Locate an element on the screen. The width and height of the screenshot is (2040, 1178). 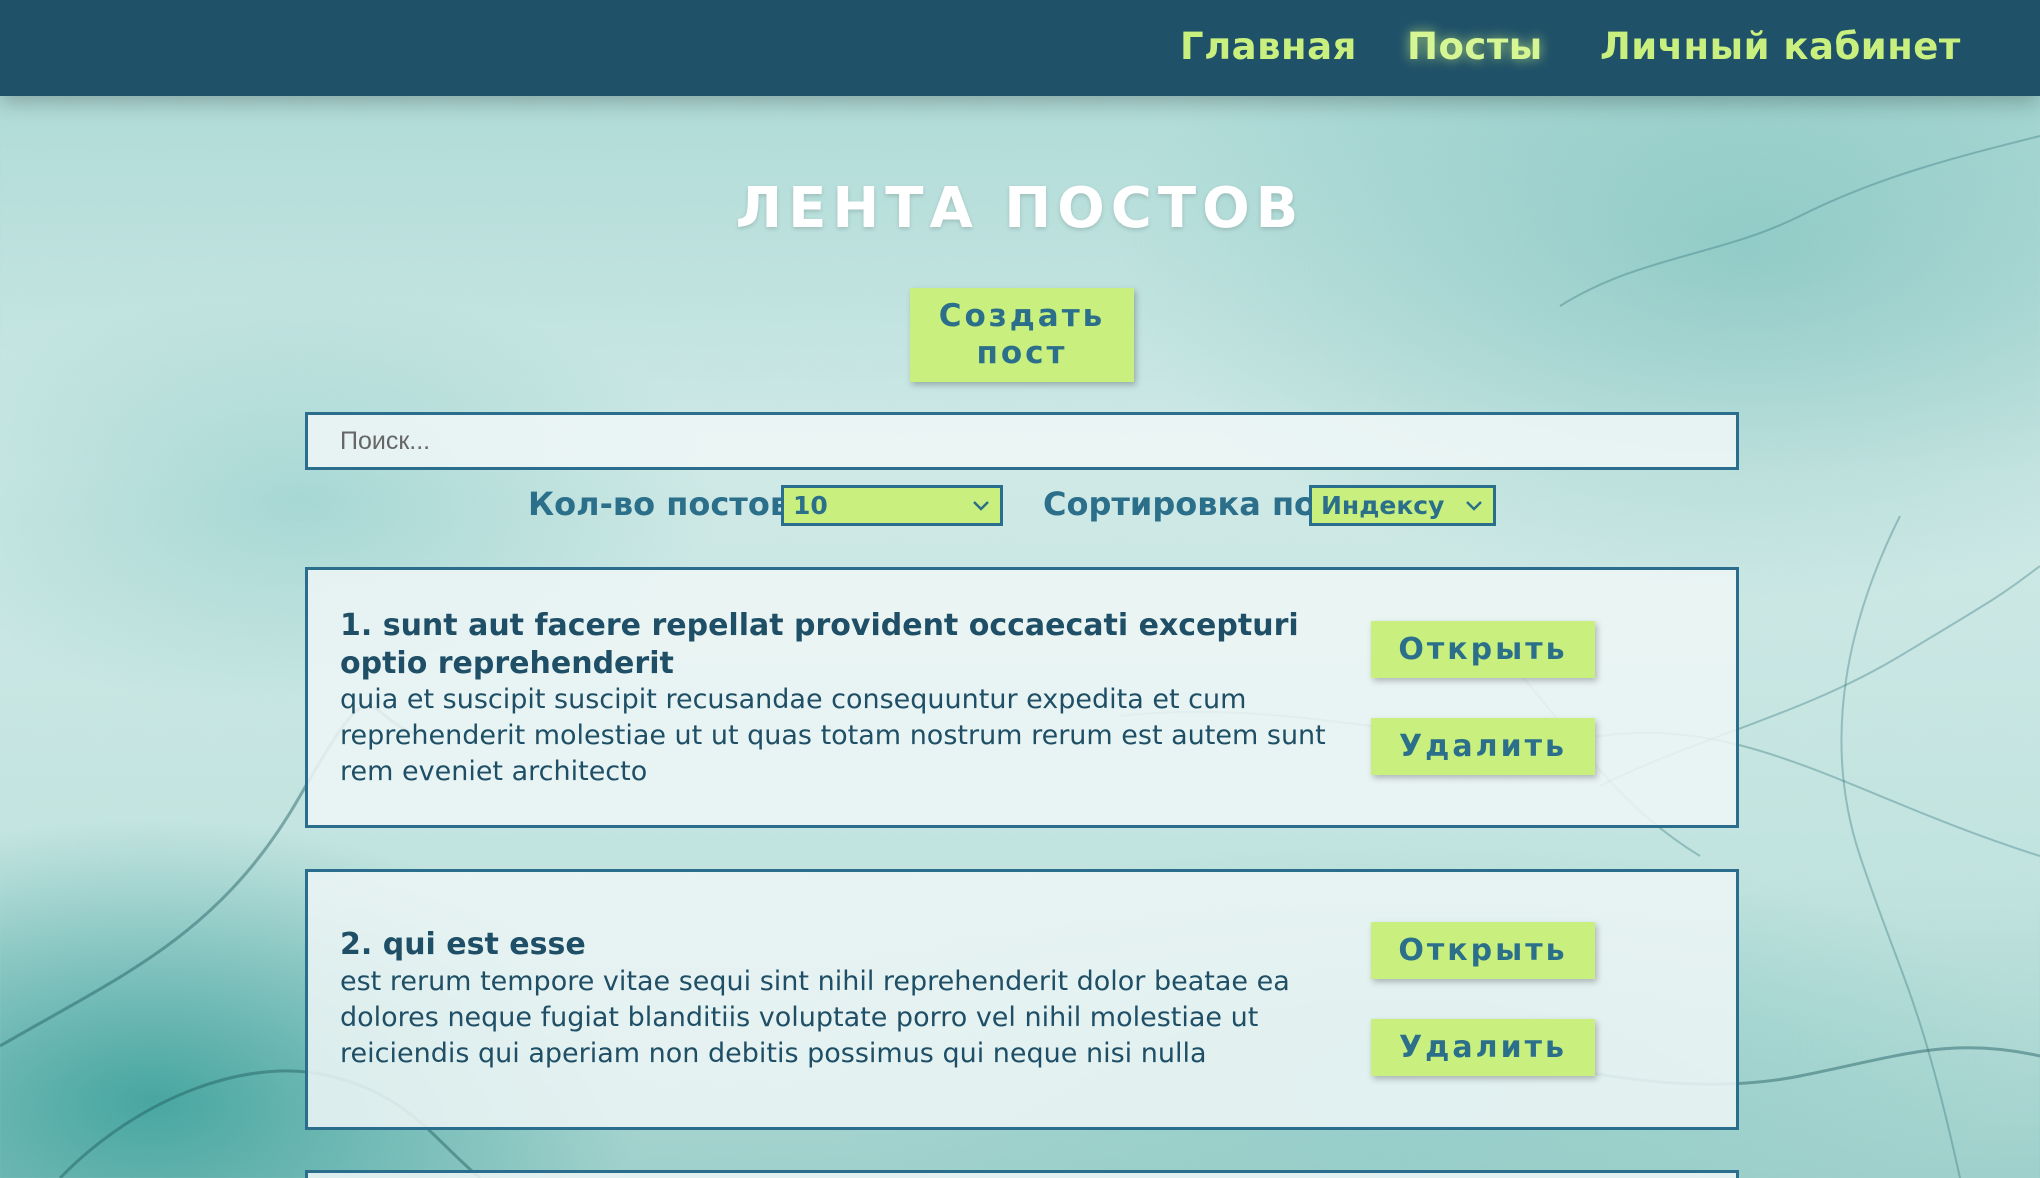
posts-limit-label: Кол-во постов is located at coordinates (659, 504).